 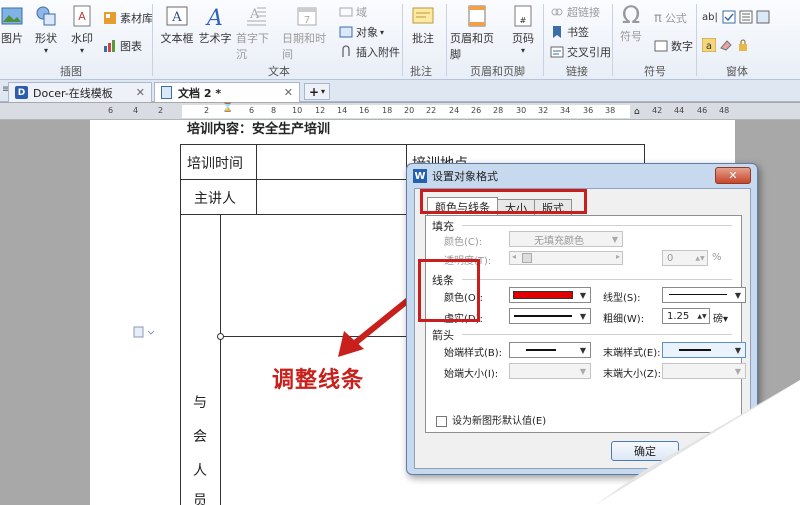 I want to click on begin-size-label: 始端大小(I):, so click(x=471, y=374).